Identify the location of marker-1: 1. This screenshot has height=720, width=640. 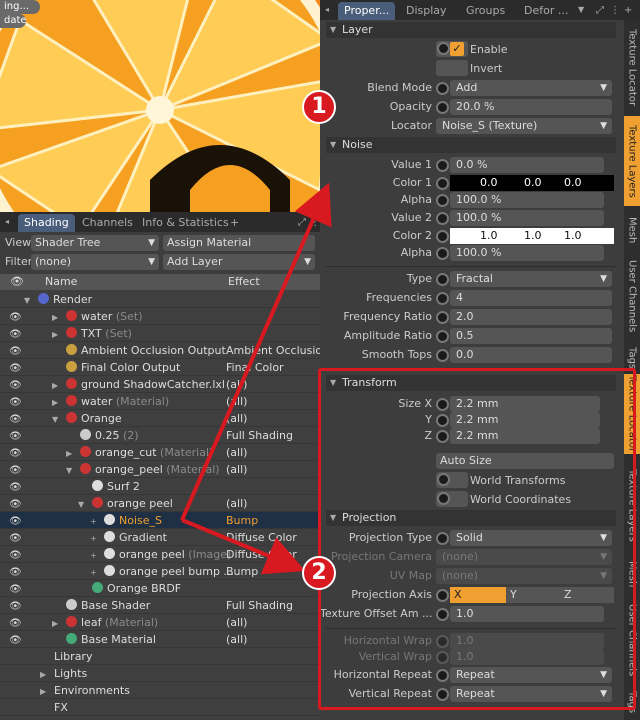
(319, 107).